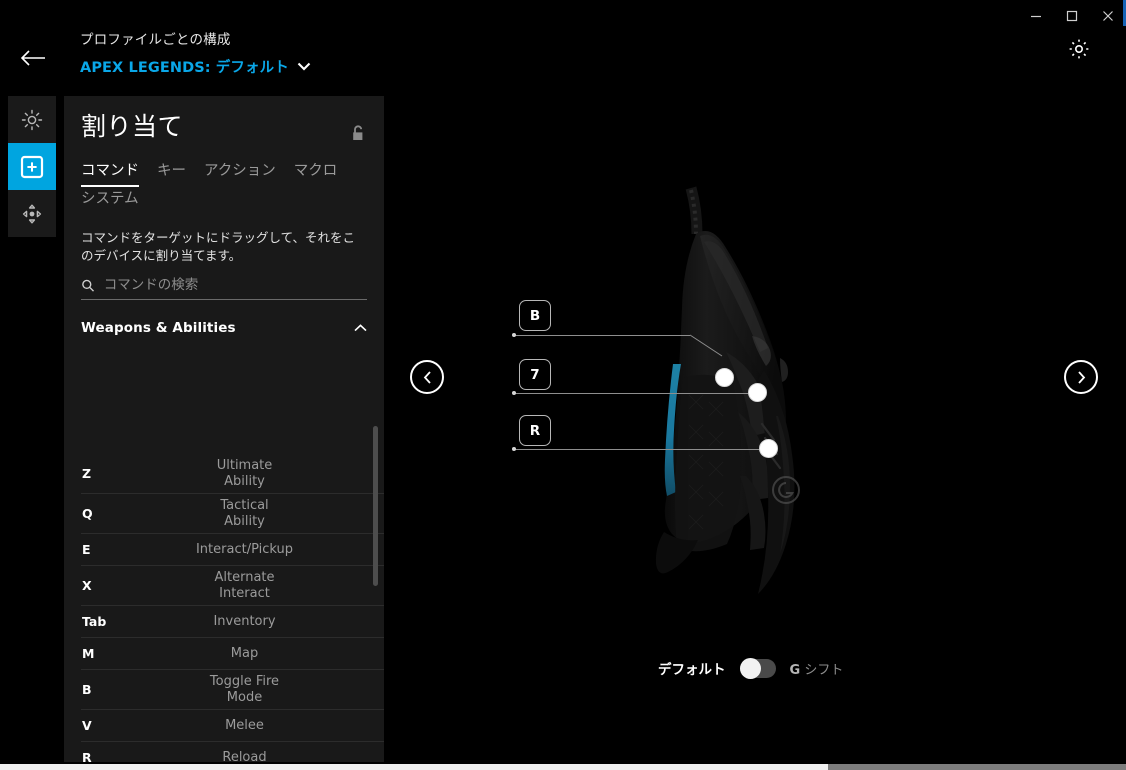  What do you see at coordinates (637, 449) in the screenshot?
I see `callout-line-r` at bounding box center [637, 449].